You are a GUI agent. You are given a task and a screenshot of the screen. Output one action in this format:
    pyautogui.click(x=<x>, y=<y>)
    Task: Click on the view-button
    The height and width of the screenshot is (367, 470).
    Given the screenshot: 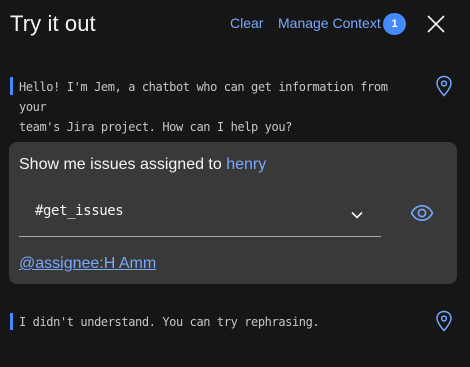 What is the action you would take?
    pyautogui.click(x=422, y=213)
    